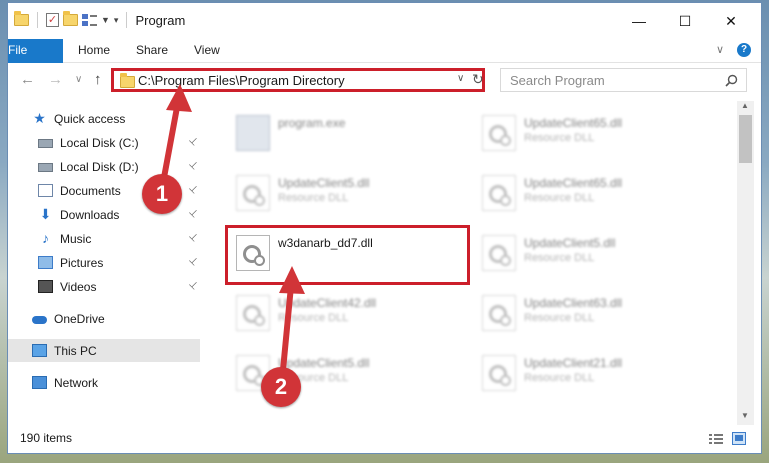 The height and width of the screenshot is (463, 769). Describe the element at coordinates (731, 80) in the screenshot. I see `search-icon` at that location.